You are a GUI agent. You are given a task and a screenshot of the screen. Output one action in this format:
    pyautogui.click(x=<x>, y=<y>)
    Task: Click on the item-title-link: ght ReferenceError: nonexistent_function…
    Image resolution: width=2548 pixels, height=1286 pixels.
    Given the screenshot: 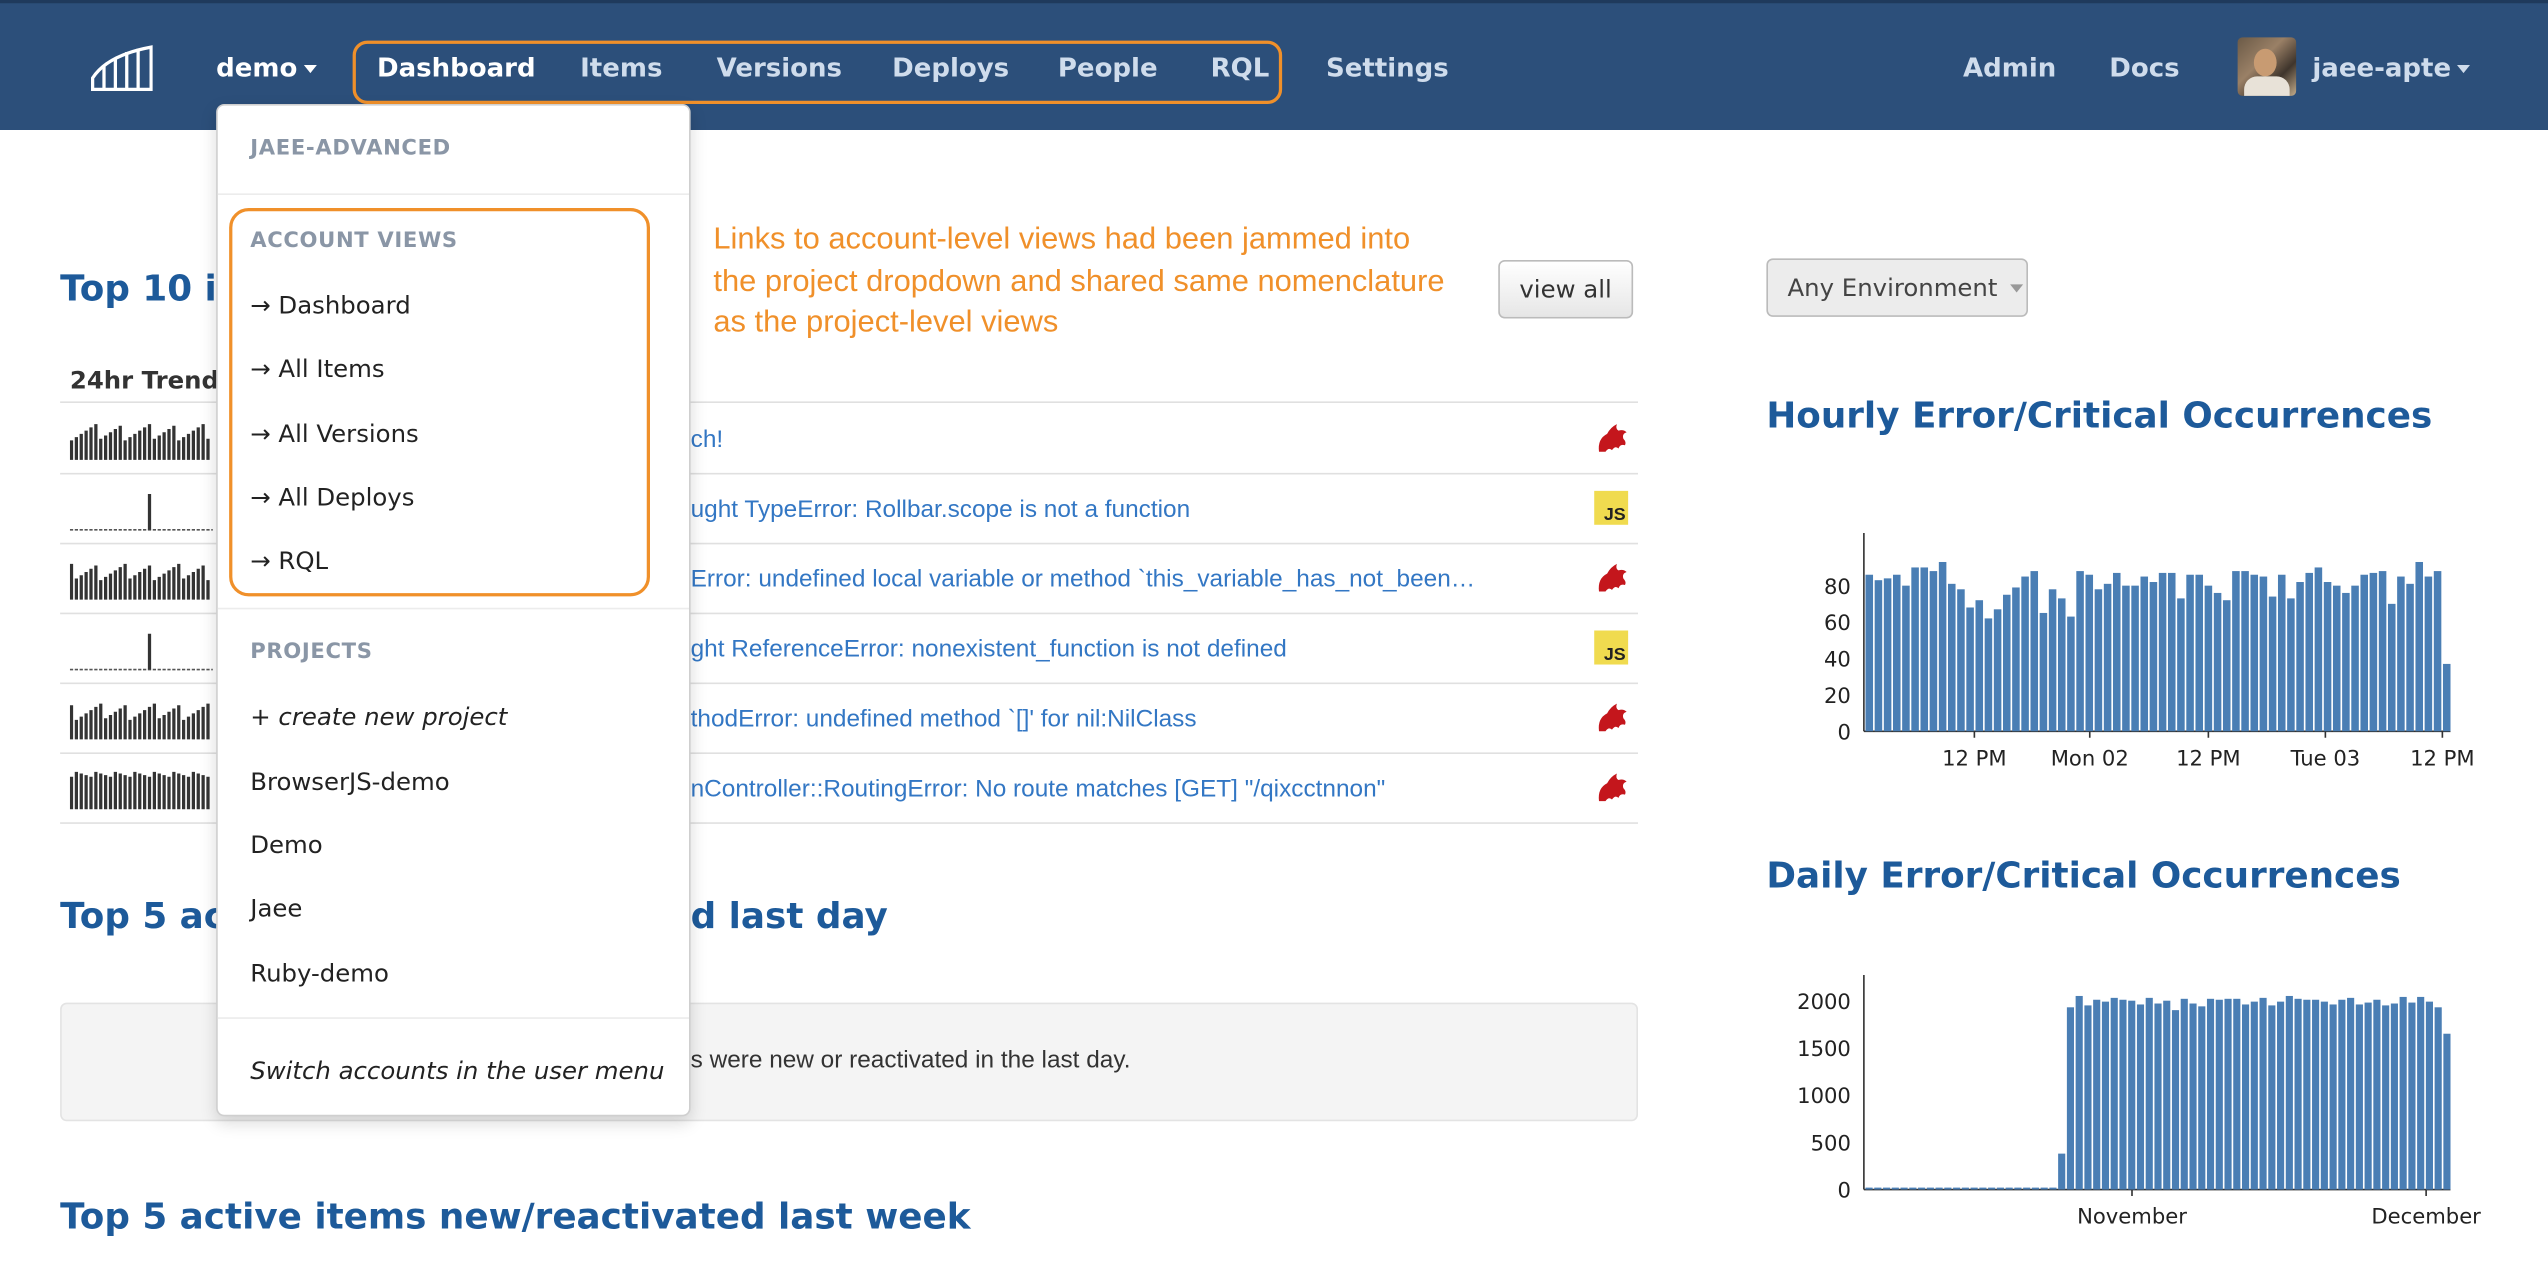 What is the action you would take?
    pyautogui.click(x=989, y=649)
    